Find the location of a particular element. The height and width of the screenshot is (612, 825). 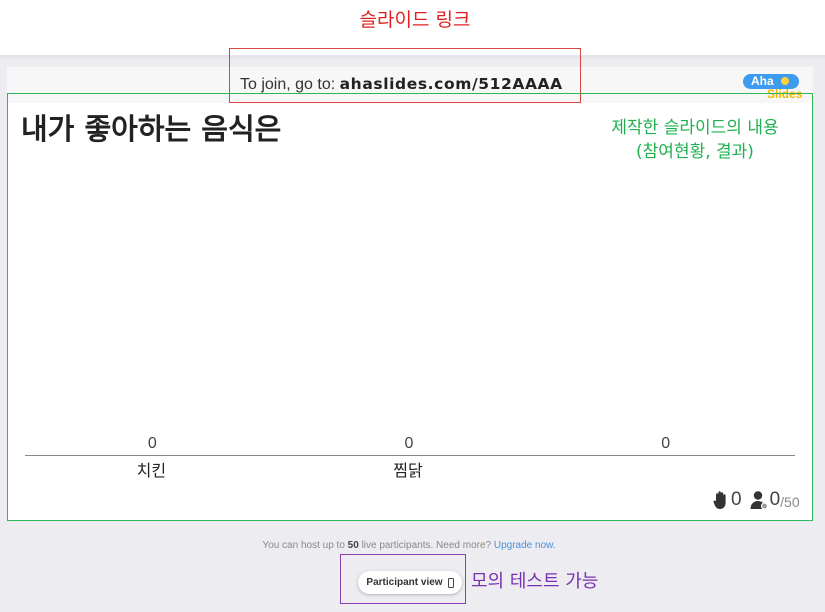

mock-test-annotation: 모의 테스트 가능 is located at coordinates (535, 581).